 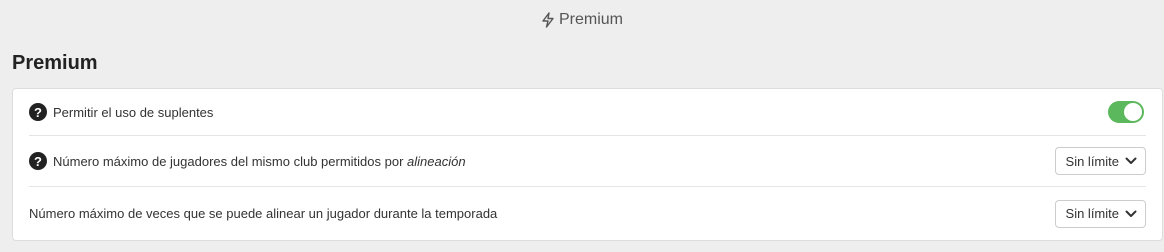 I want to click on setting-label-container: ? Permitir el uso de suplentes, so click(x=121, y=112).